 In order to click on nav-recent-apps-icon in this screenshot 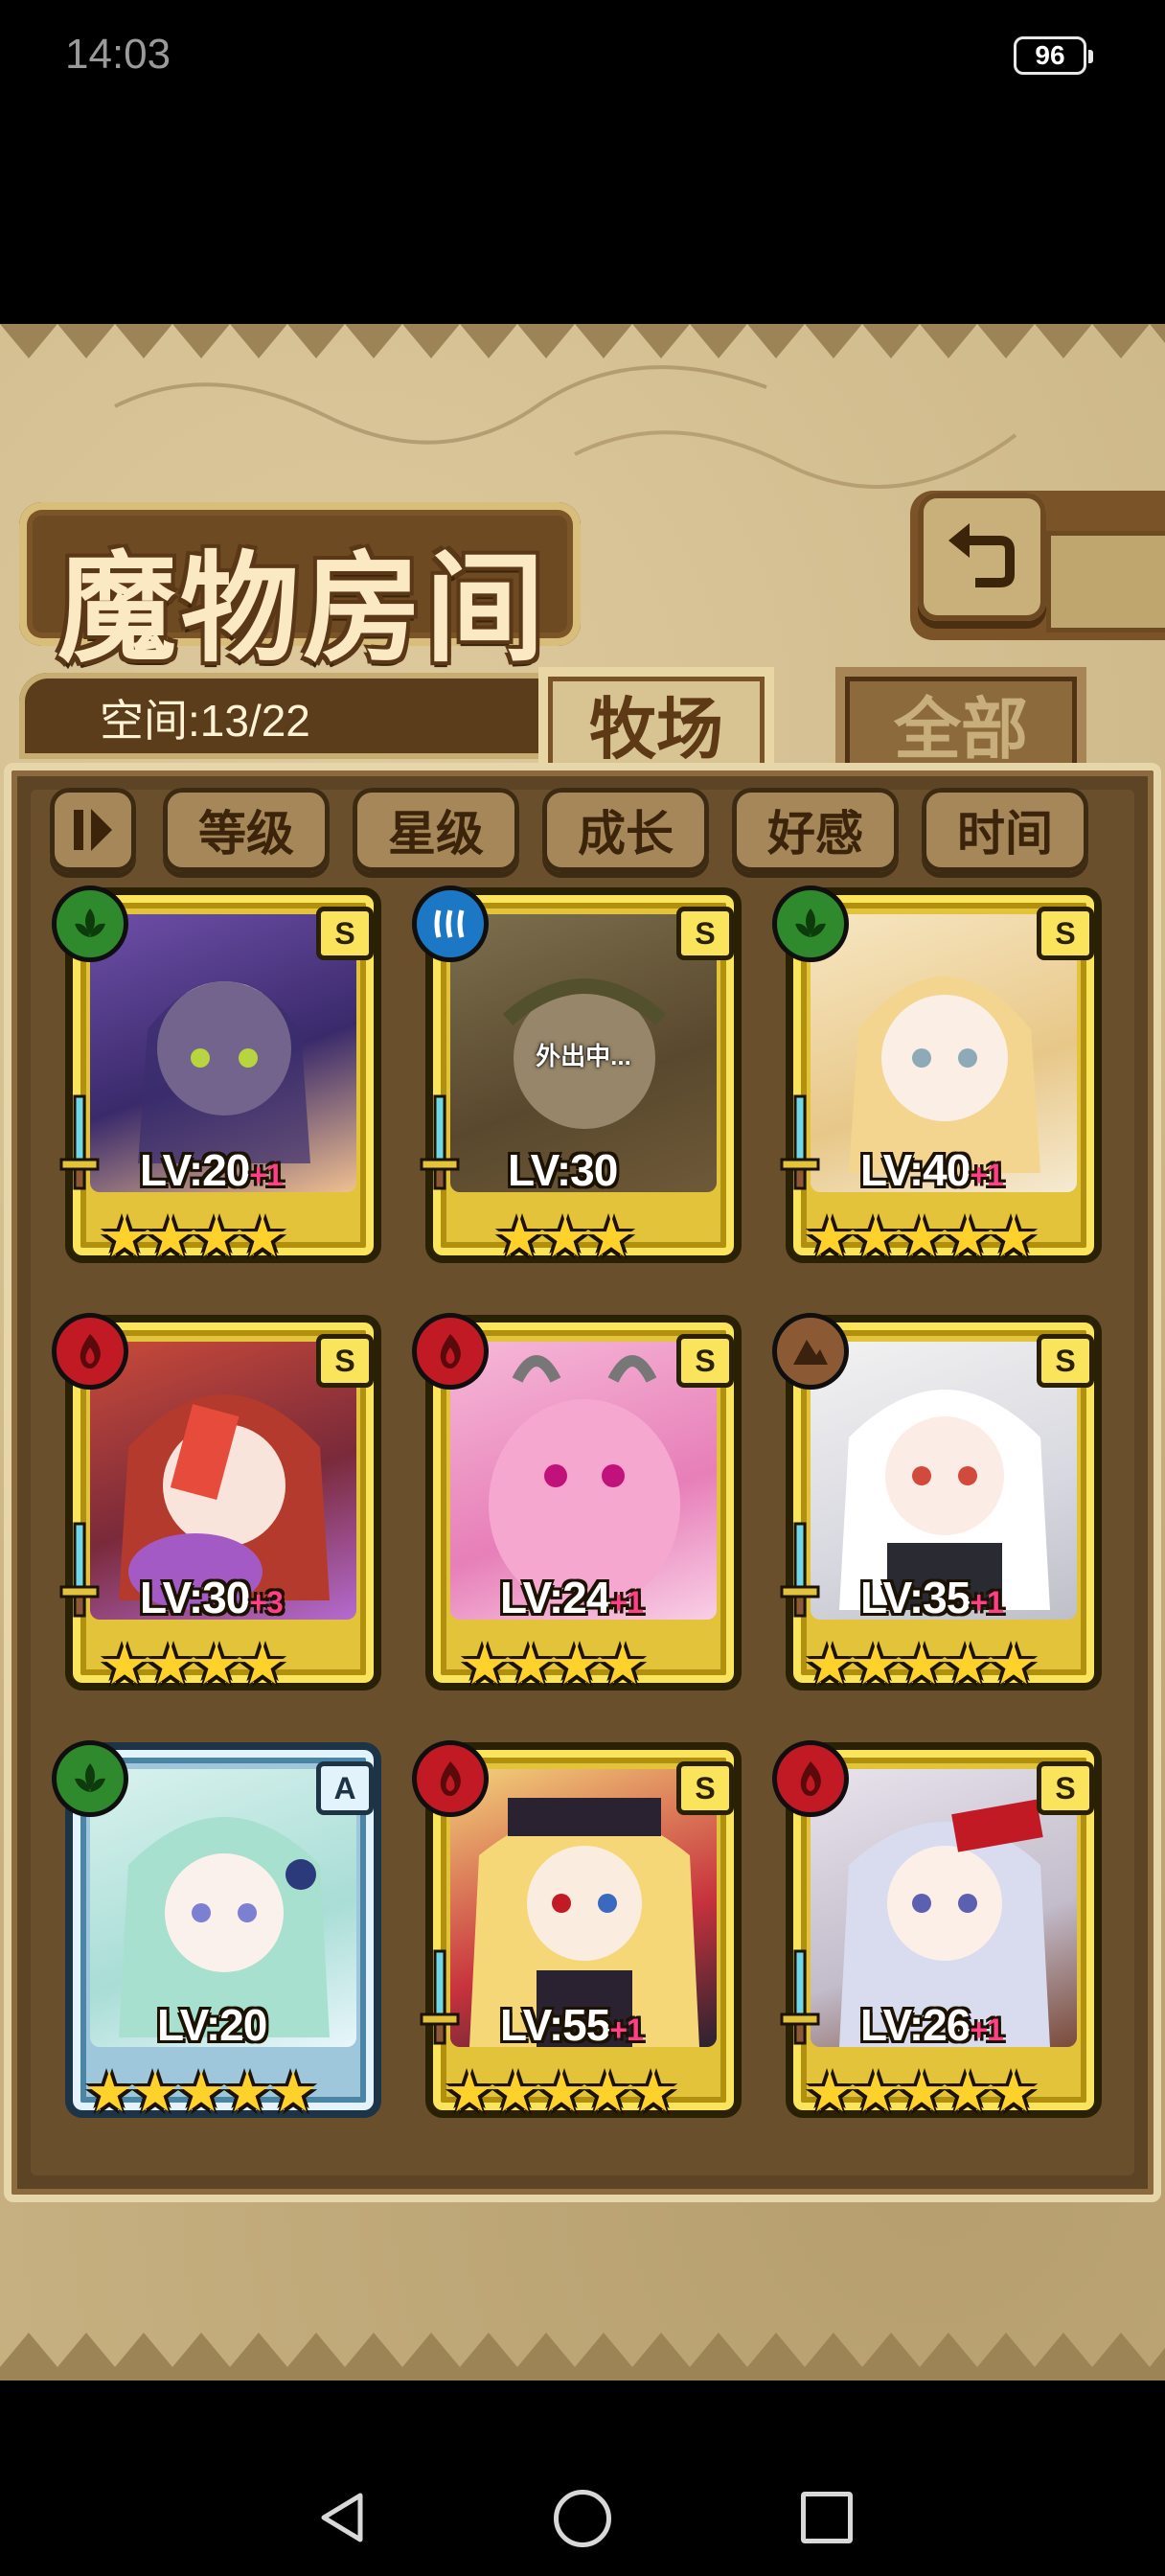, I will do `click(827, 2517)`.